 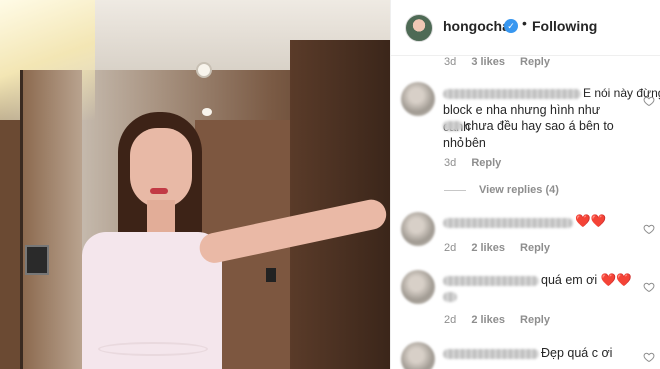 What do you see at coordinates (577, 353) in the screenshot?
I see `comment-text: Đẹp quá c ơi` at bounding box center [577, 353].